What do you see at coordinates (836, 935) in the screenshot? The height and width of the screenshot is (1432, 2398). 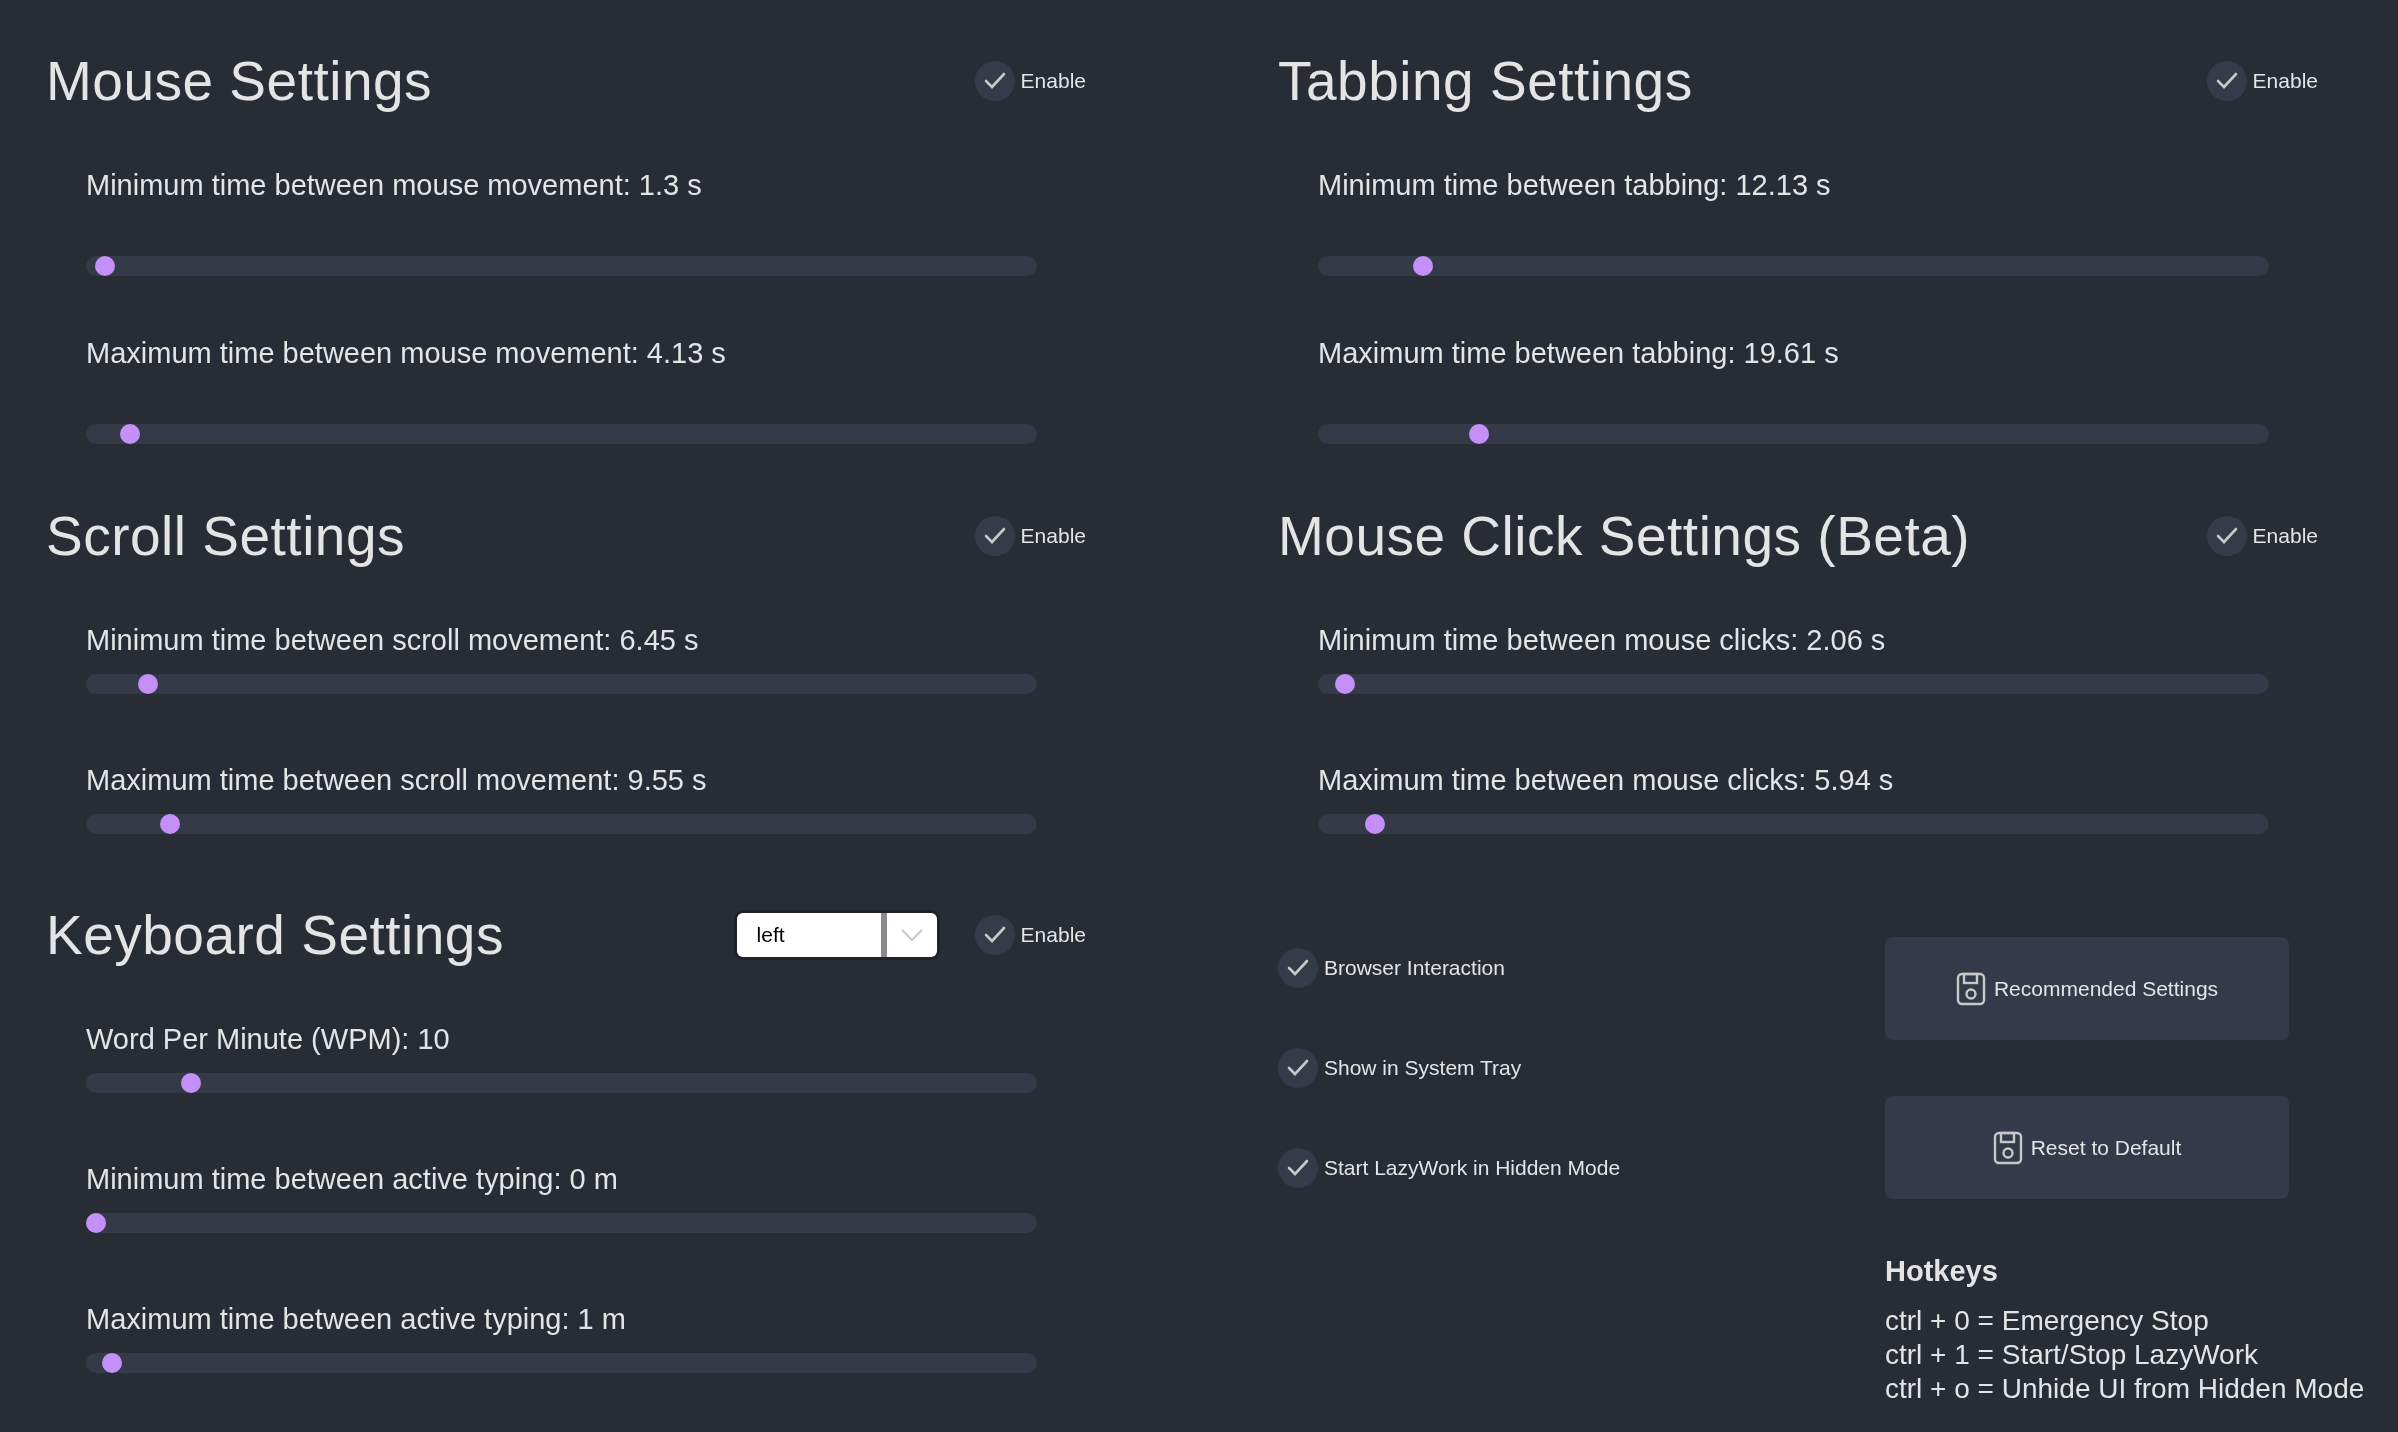 I see `side-dropdown: left` at bounding box center [836, 935].